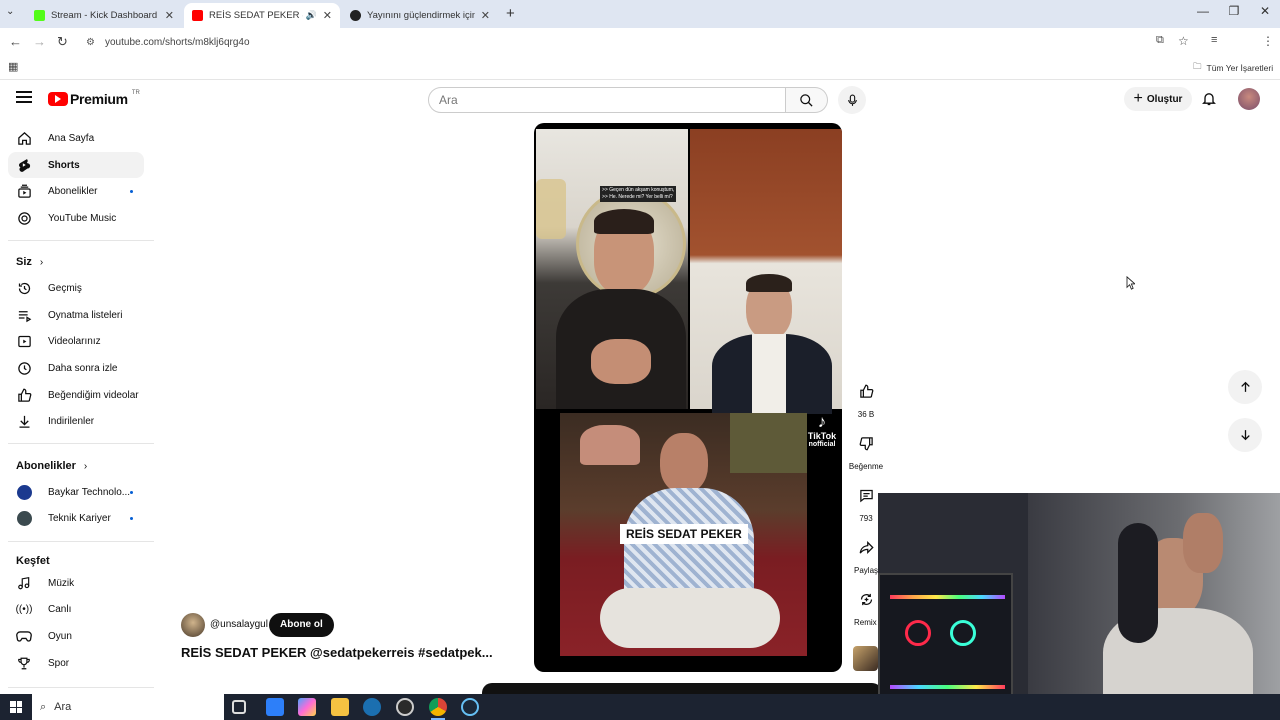 This screenshot has height=720, width=1280. I want to click on taskbar-app-icon, so click(275, 707).